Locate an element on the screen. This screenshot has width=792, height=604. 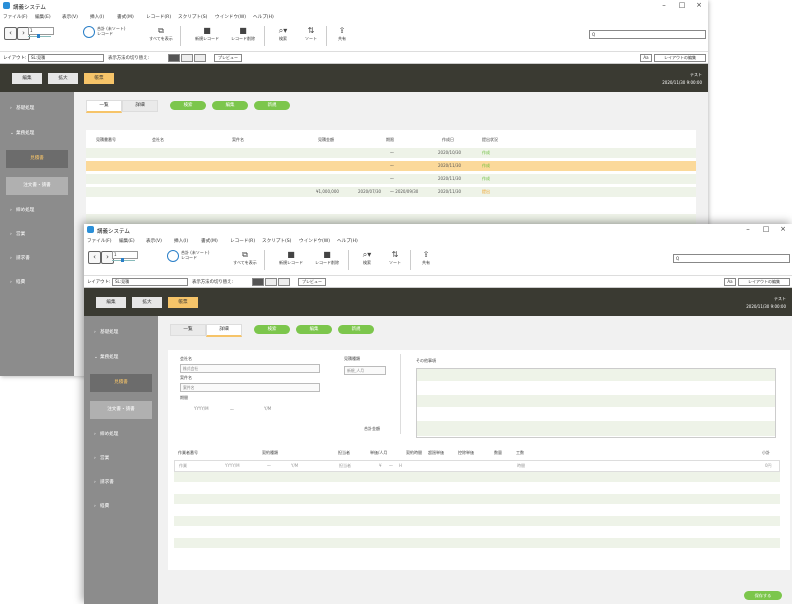
seg-list: 一覧 is located at coordinates (188, 330).